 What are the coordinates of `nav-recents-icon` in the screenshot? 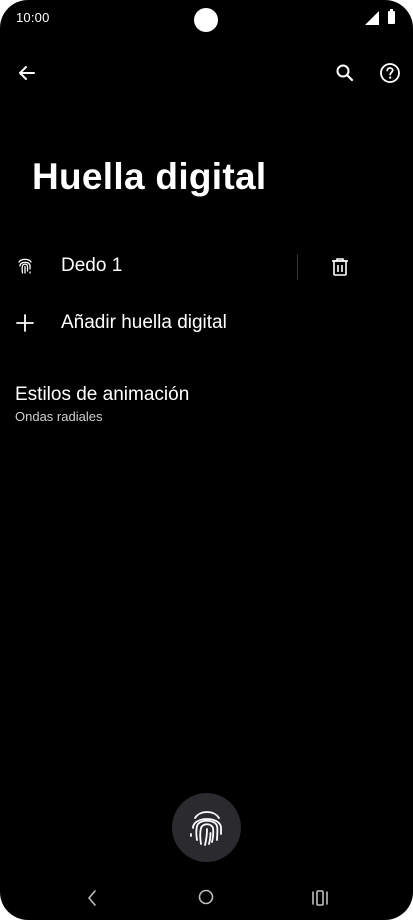 It's located at (320, 898).